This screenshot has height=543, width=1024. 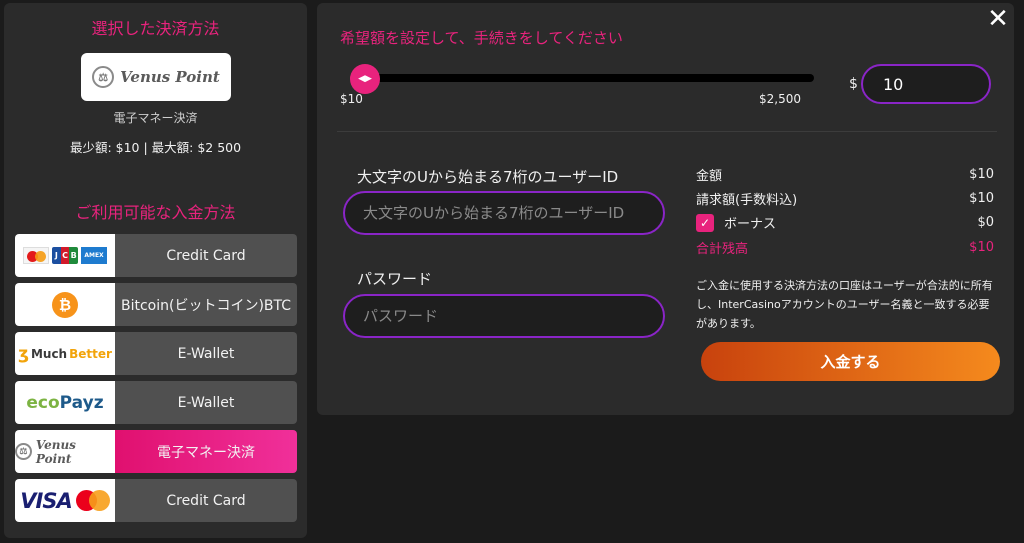 I want to click on method-label: 電子マネー決済, so click(x=206, y=451).